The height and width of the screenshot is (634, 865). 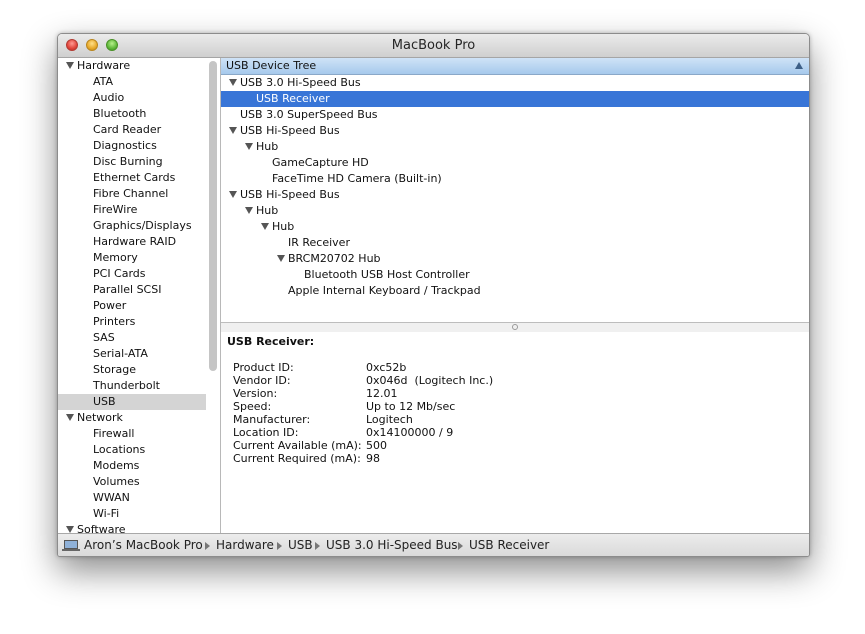 What do you see at coordinates (114, 433) in the screenshot?
I see `sidebar-item-label: Firewall` at bounding box center [114, 433].